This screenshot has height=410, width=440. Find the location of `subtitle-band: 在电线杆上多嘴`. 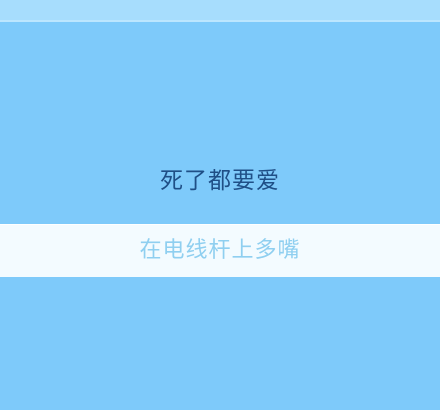

subtitle-band: 在电线杆上多嘴 is located at coordinates (220, 250).